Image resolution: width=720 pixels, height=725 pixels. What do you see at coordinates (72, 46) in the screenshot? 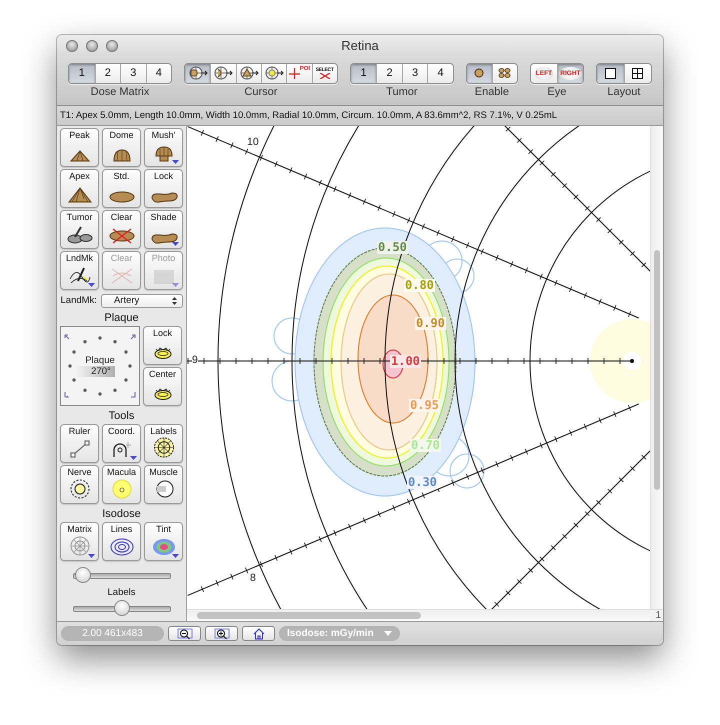
I see `close-button` at bounding box center [72, 46].